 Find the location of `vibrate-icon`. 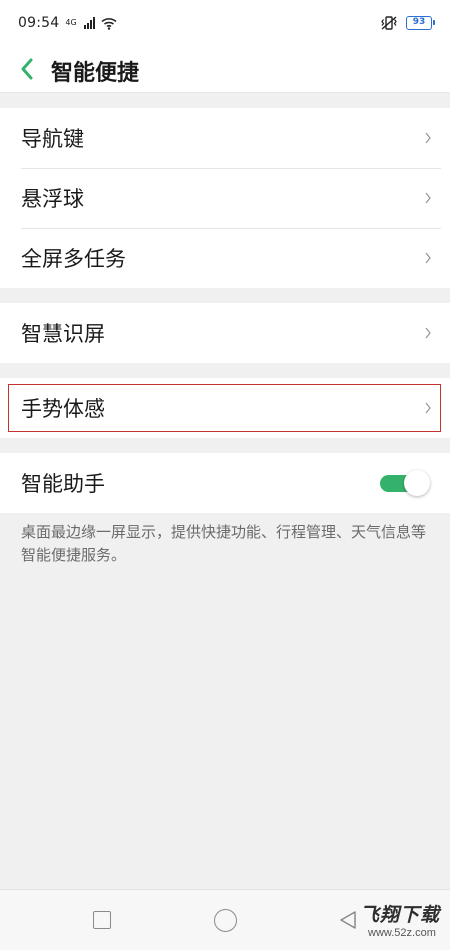

vibrate-icon is located at coordinates (389, 23).